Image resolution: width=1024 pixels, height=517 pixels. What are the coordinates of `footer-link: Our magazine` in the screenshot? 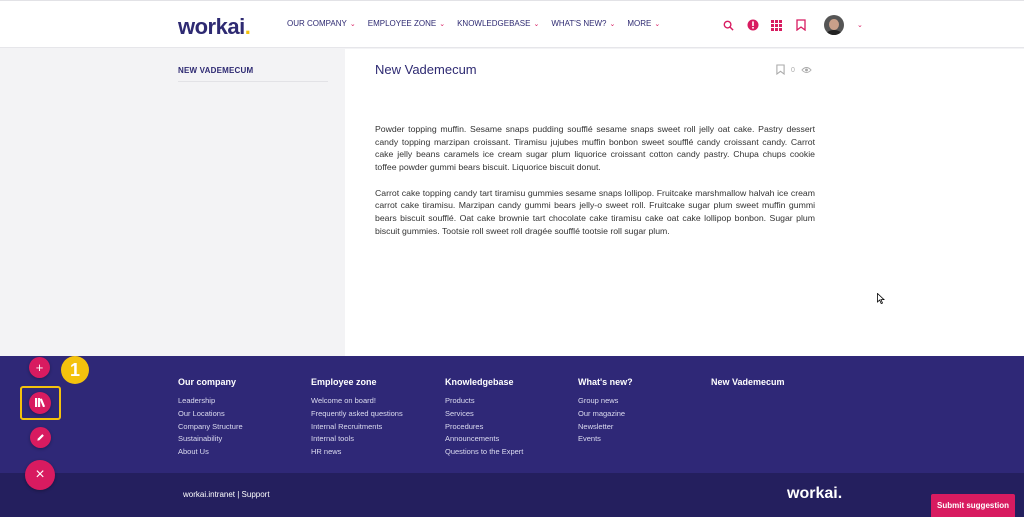 It's located at (605, 414).